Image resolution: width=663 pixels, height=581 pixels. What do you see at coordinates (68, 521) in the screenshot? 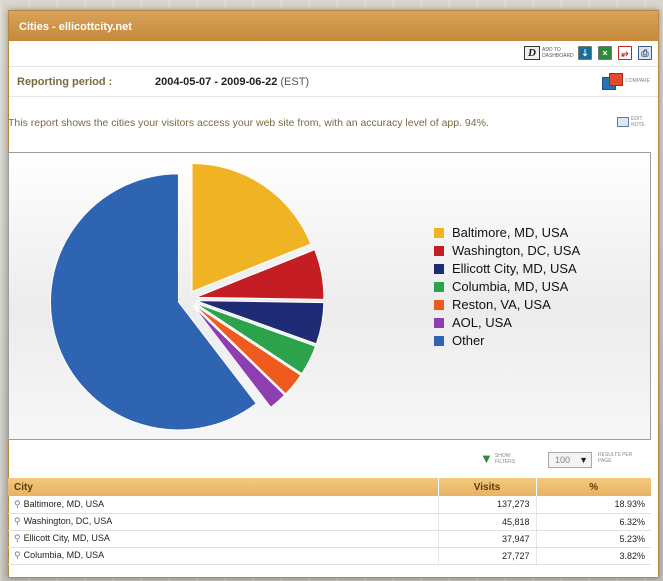
I see `city-name: Washington, DC, USA` at bounding box center [68, 521].